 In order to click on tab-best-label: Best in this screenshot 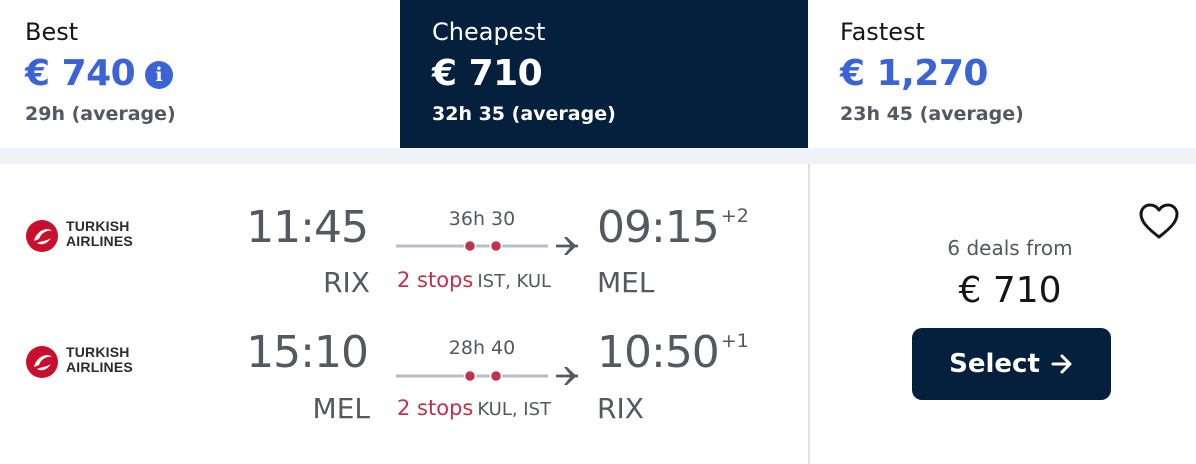, I will do `click(52, 32)`.